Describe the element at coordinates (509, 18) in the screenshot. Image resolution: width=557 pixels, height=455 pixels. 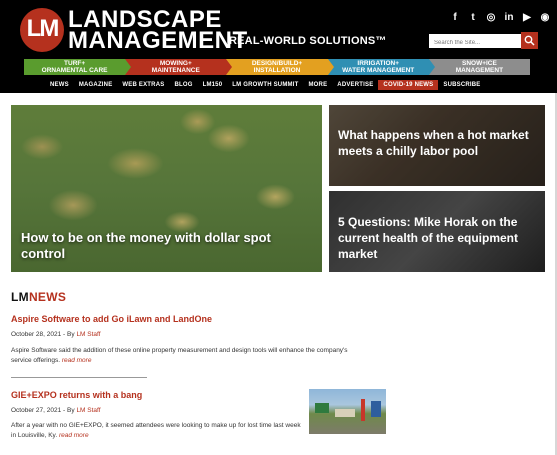
I see `linkedin-icon: in` at that location.